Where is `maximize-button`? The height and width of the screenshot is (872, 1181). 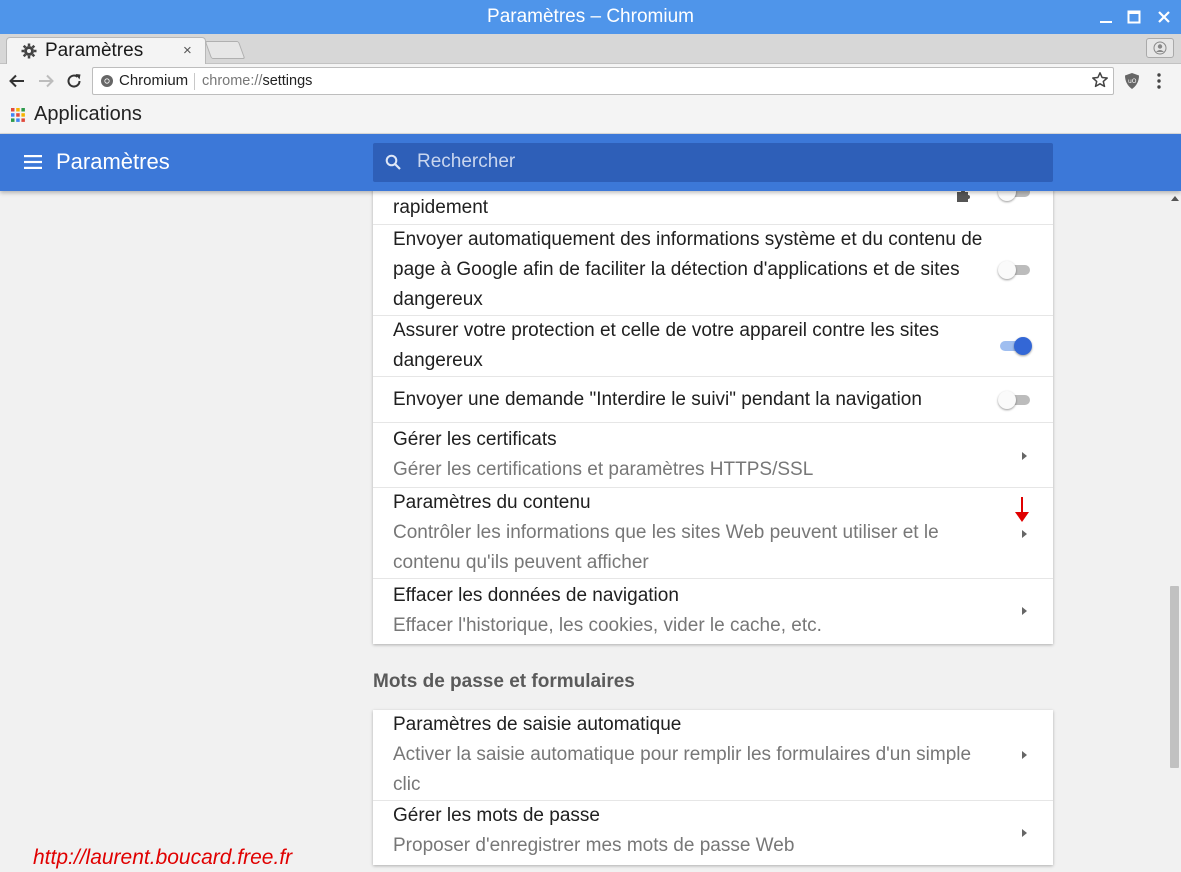
maximize-button is located at coordinates (1134, 17).